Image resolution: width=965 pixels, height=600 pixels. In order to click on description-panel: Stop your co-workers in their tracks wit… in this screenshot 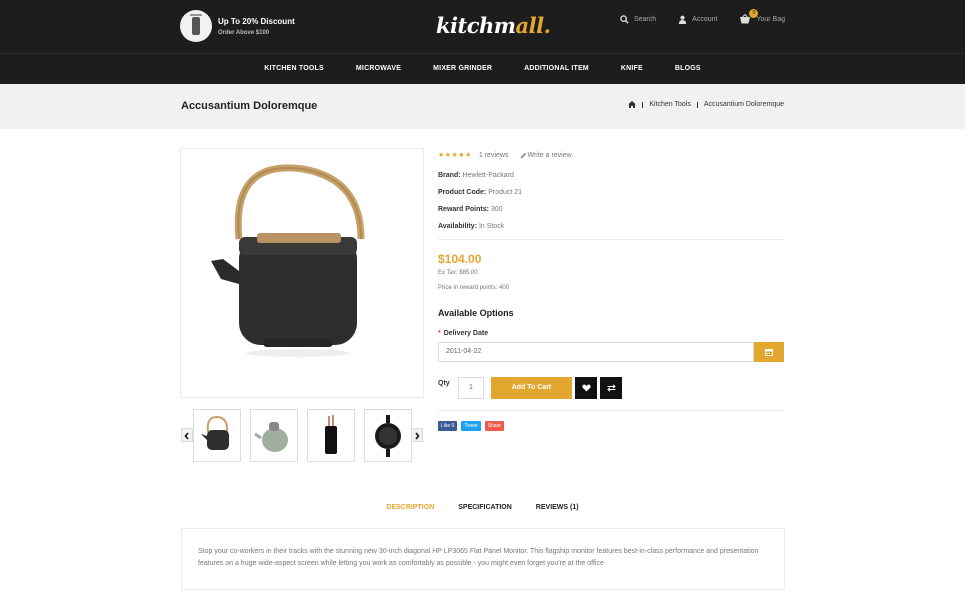, I will do `click(483, 559)`.